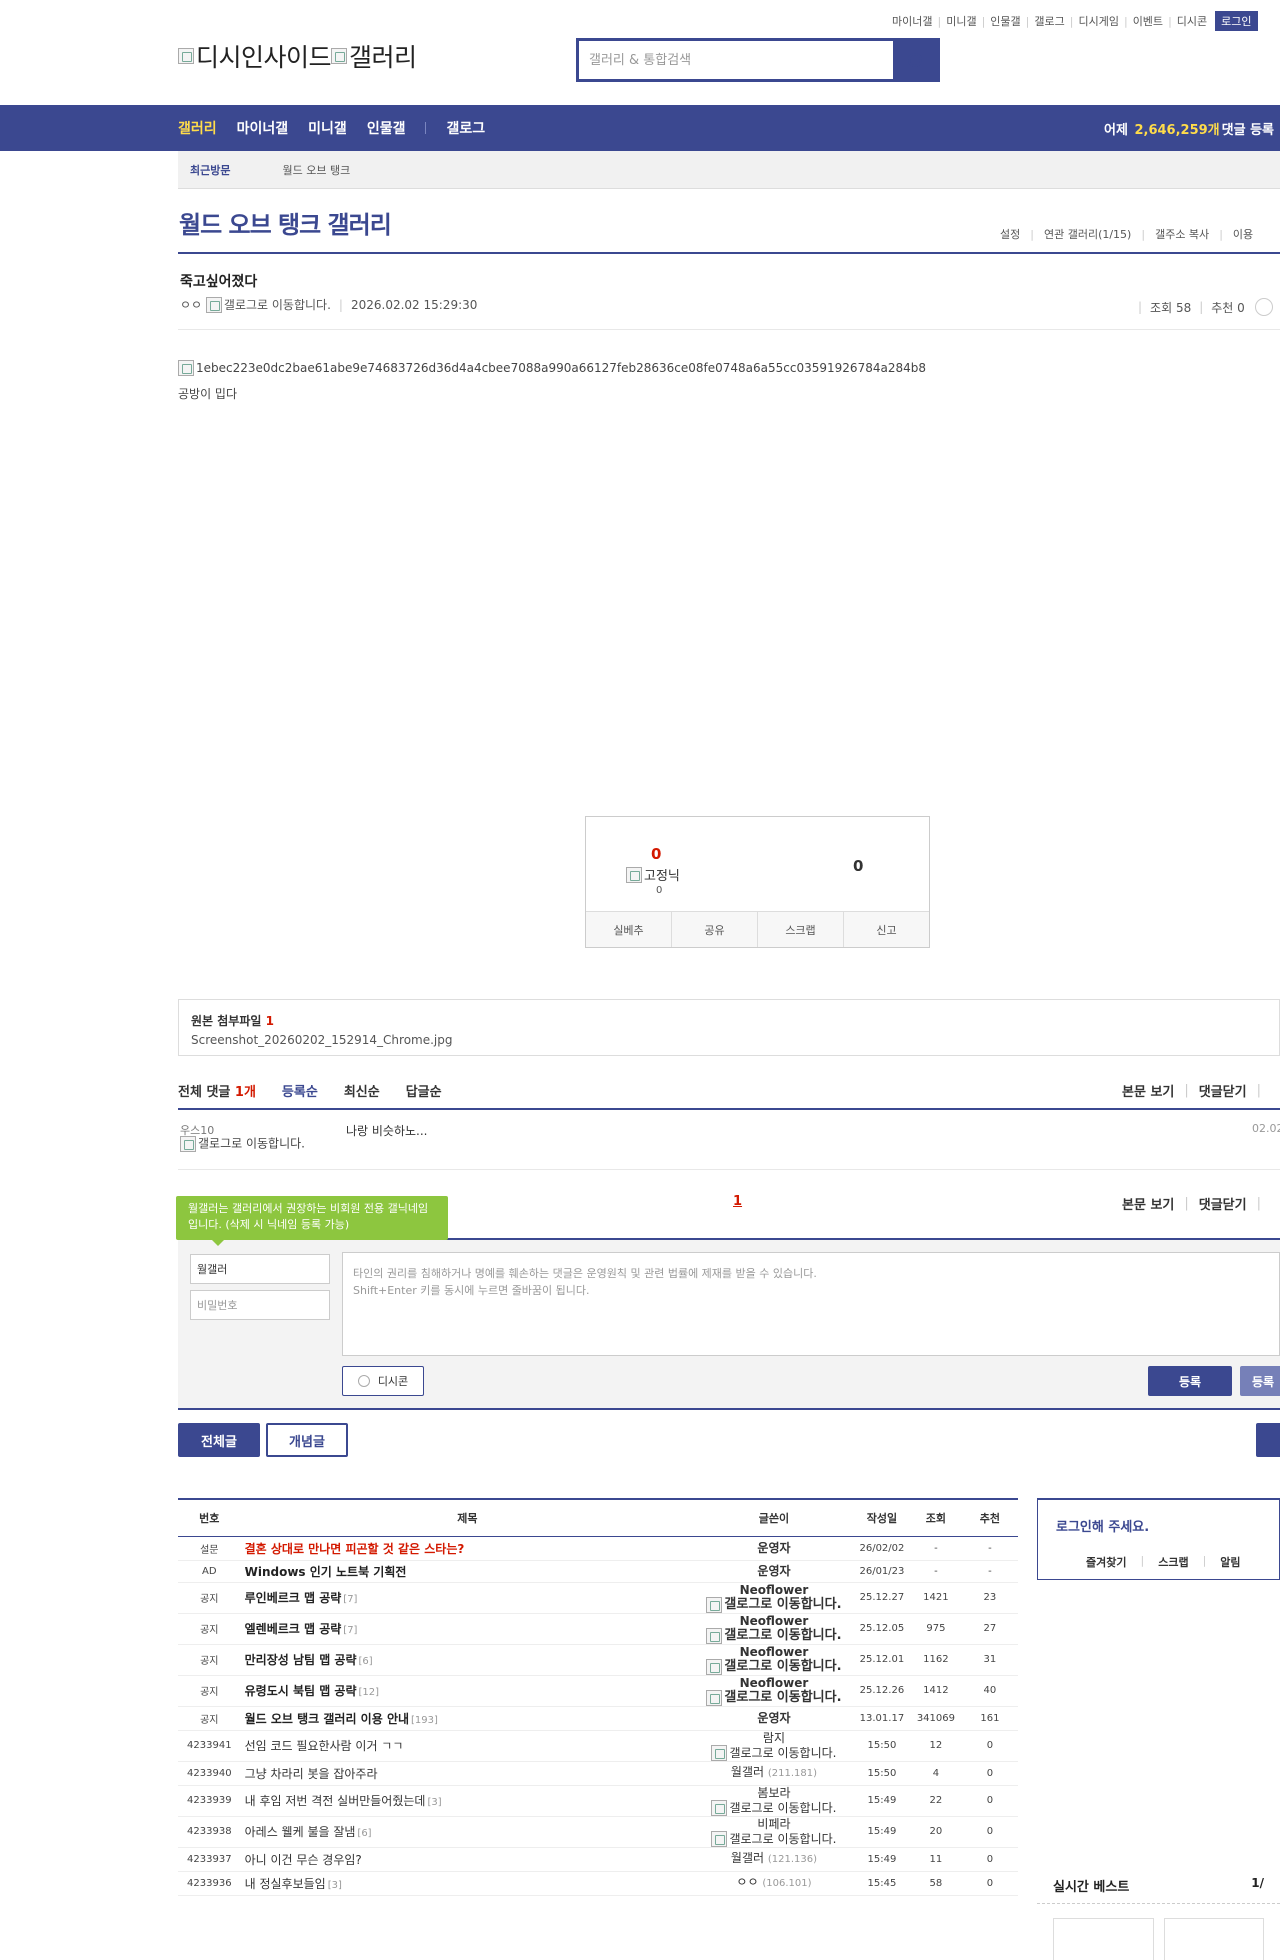 This screenshot has width=1280, height=1960. What do you see at coordinates (737, 1201) in the screenshot?
I see `comment-page-1: 1` at bounding box center [737, 1201].